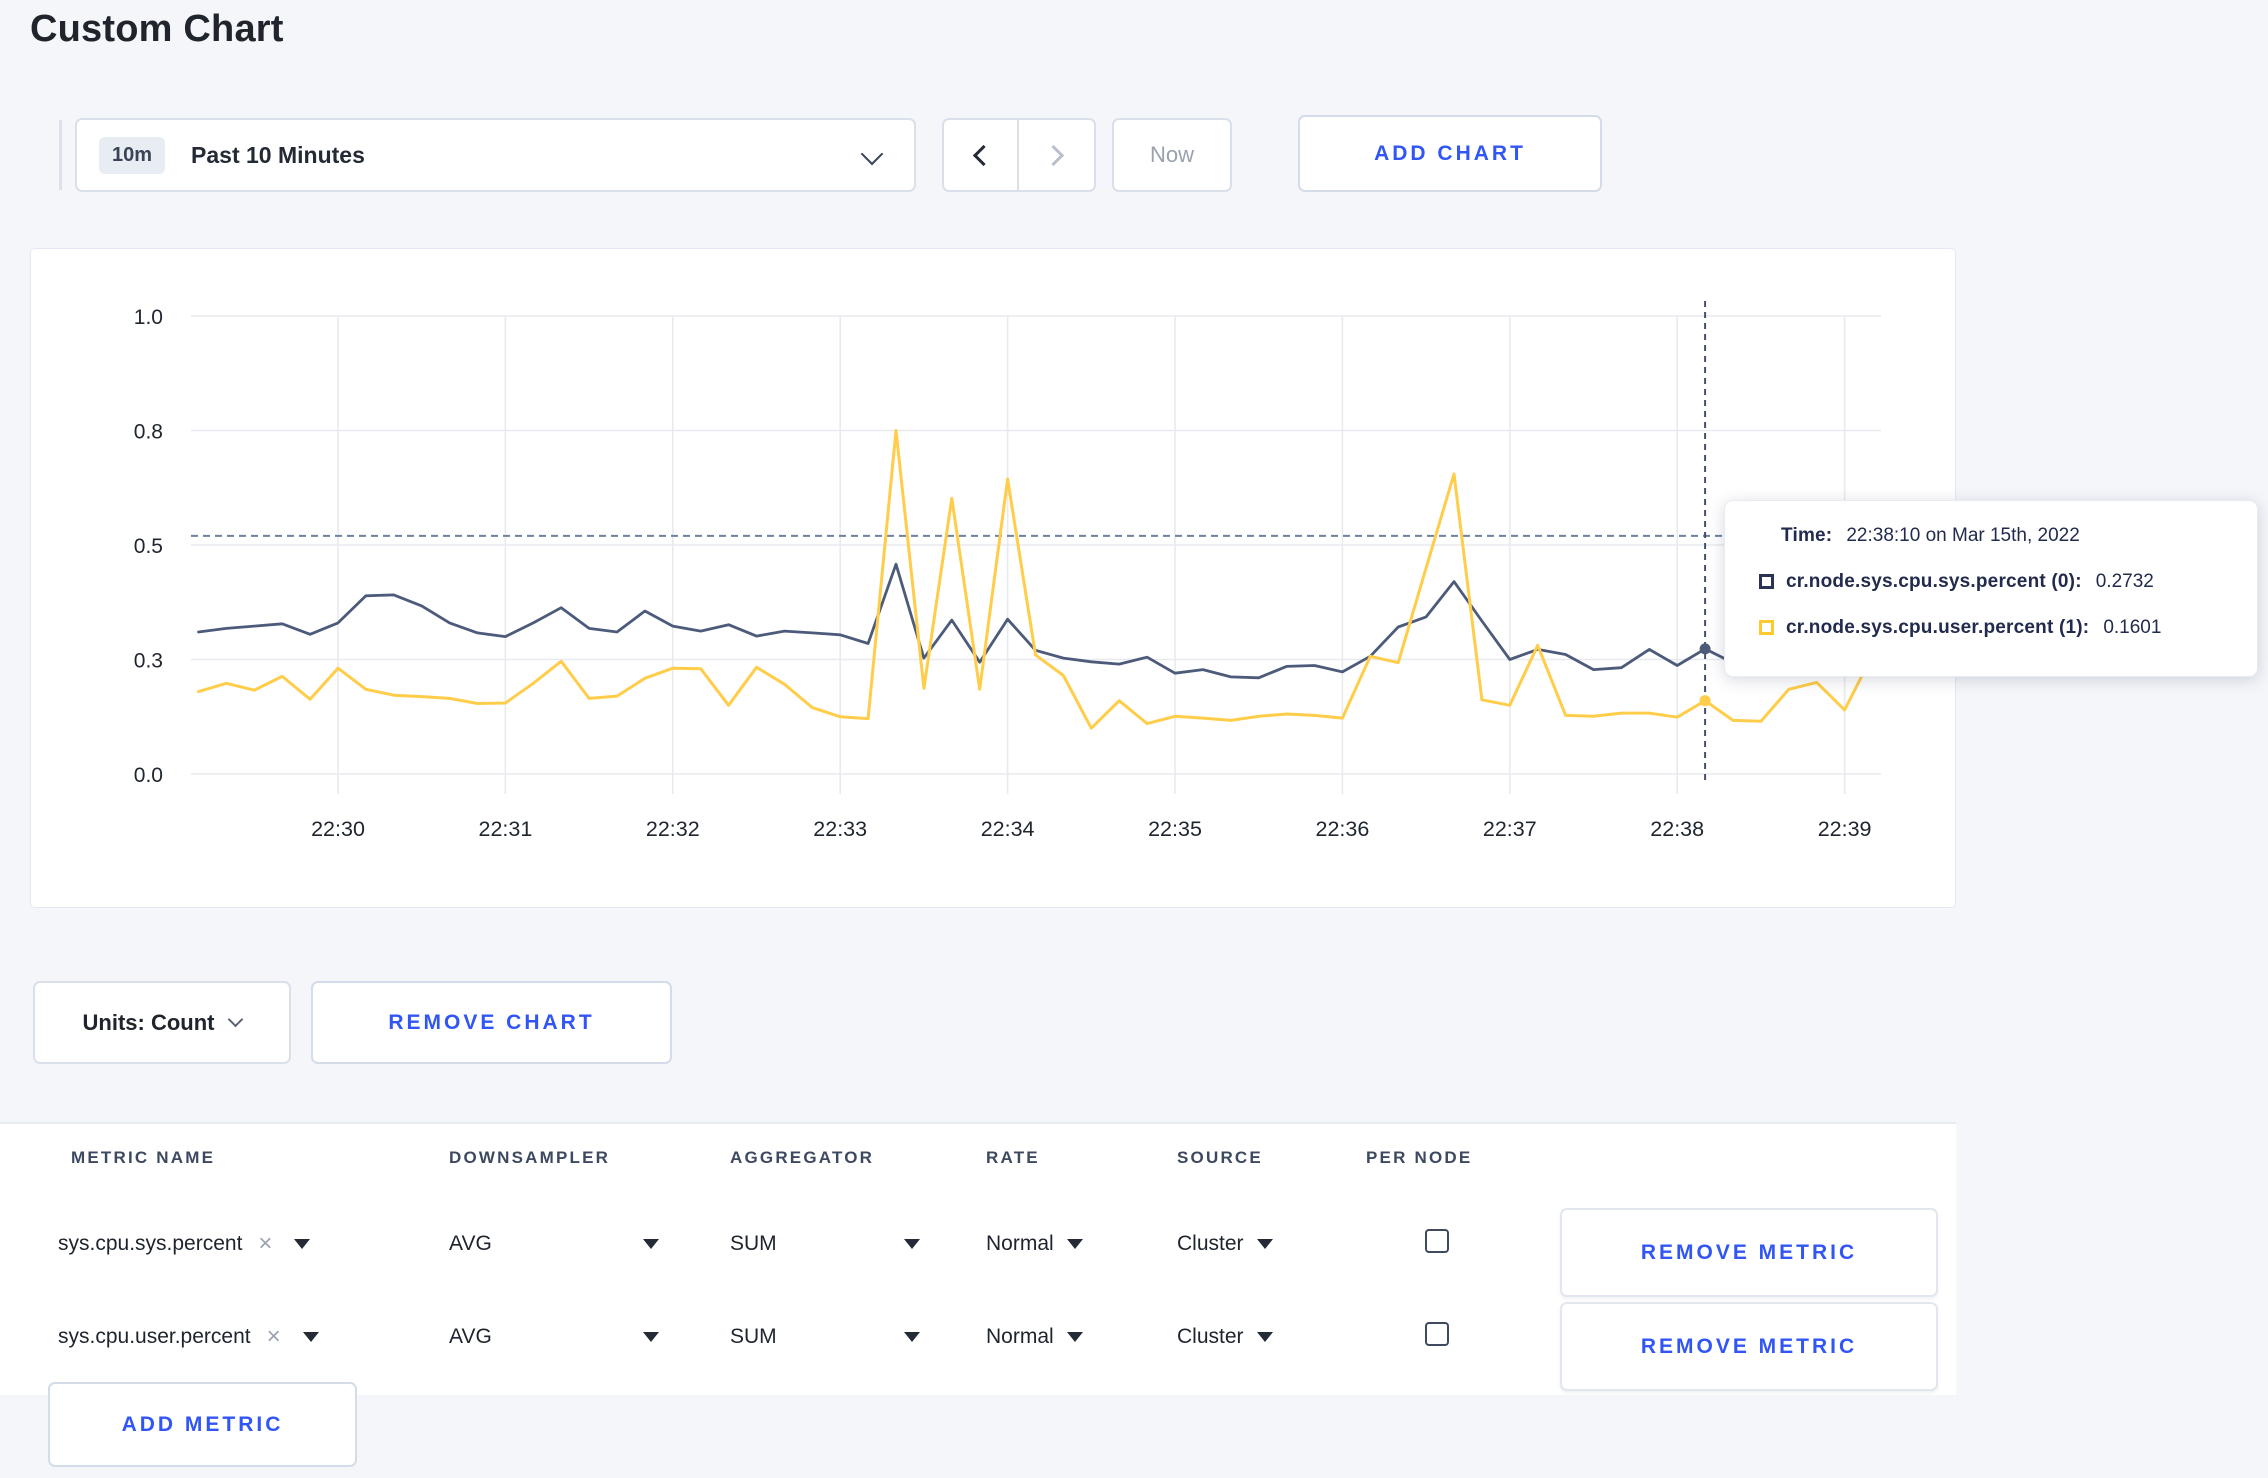 The width and height of the screenshot is (2268, 1478). I want to click on add-metric-button: ADD METRIC, so click(202, 1424).